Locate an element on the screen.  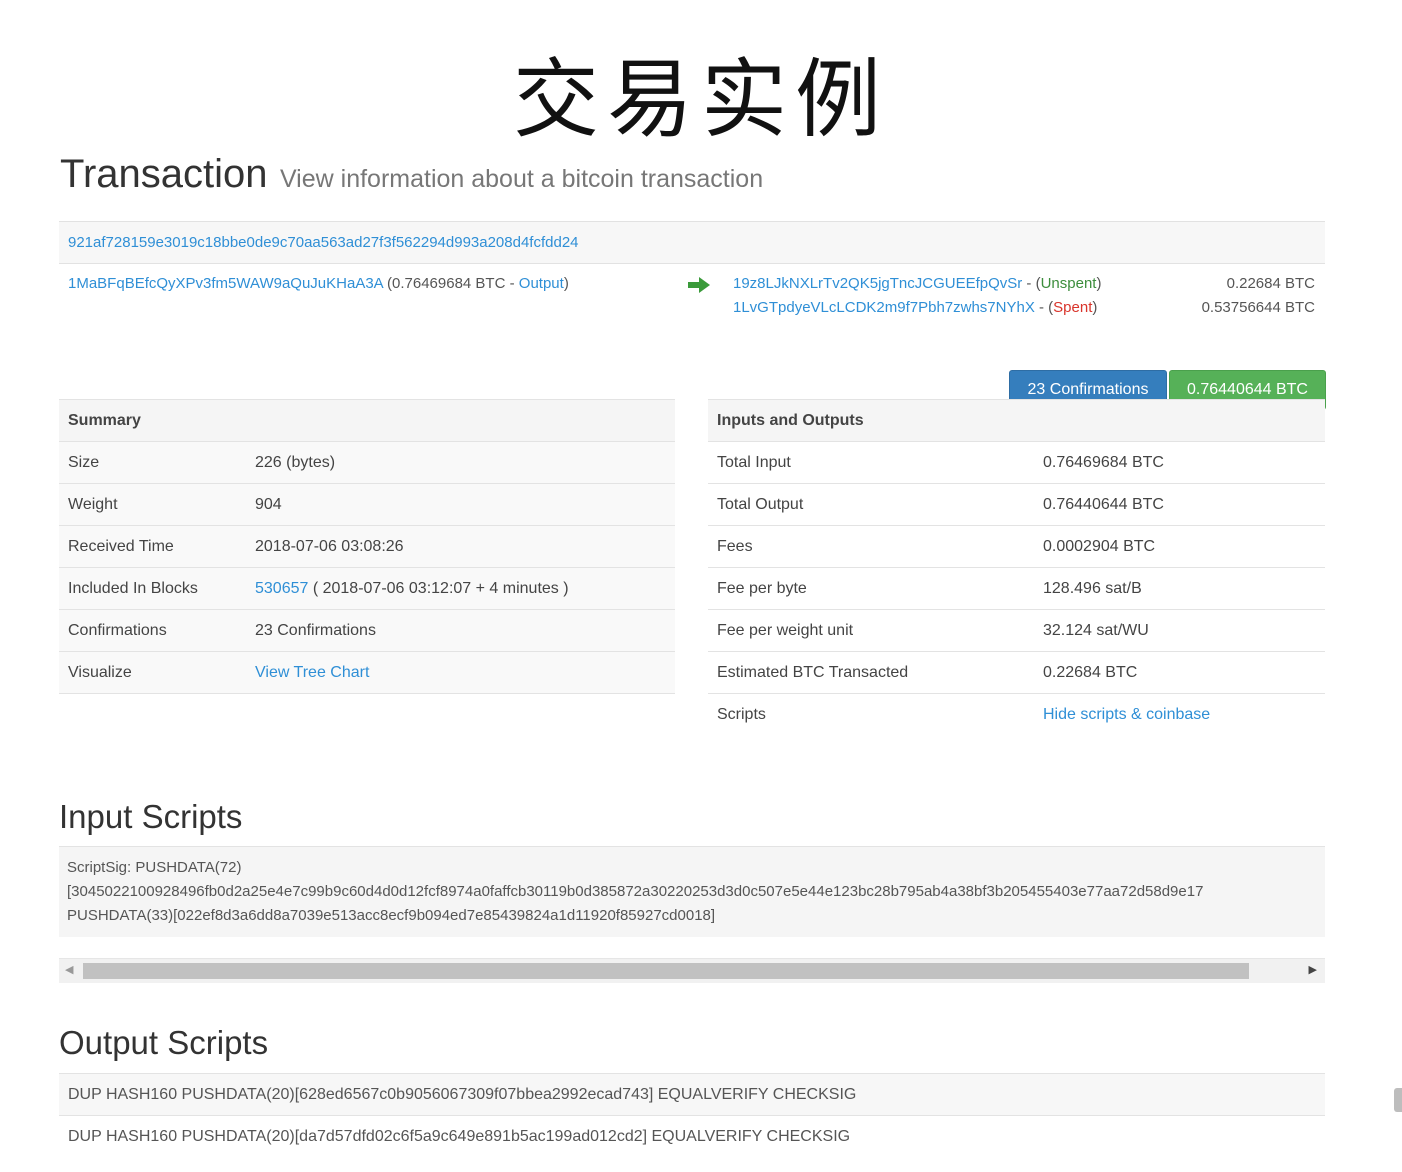
row-value: 904 is located at coordinates (460, 504).